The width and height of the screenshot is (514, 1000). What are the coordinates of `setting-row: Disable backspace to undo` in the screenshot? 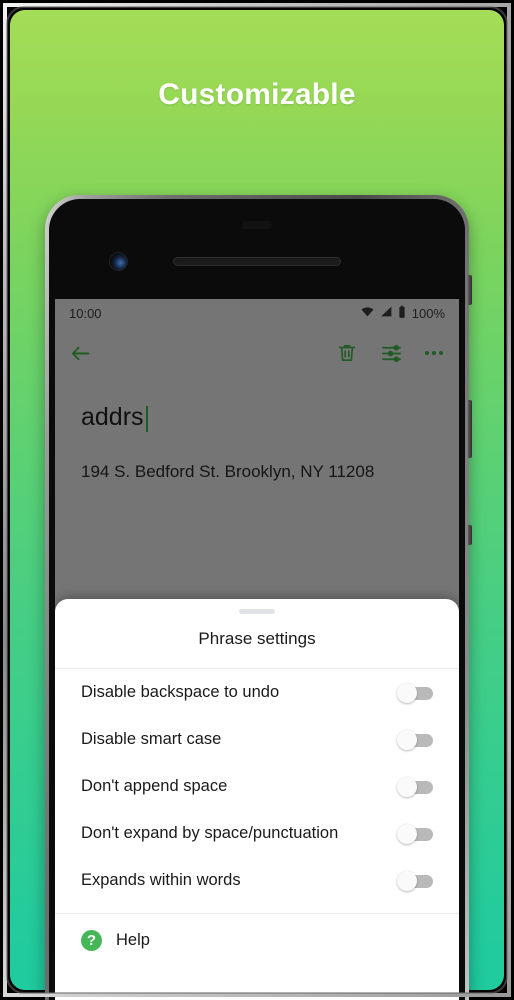 It's located at (257, 692).